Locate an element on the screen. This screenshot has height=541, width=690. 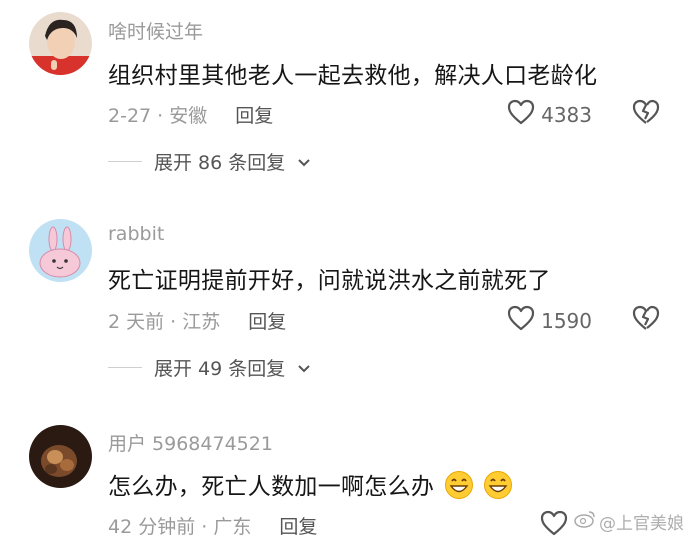
comment-meta: 2-27 · 安徽 回复 is located at coordinates (190, 114).